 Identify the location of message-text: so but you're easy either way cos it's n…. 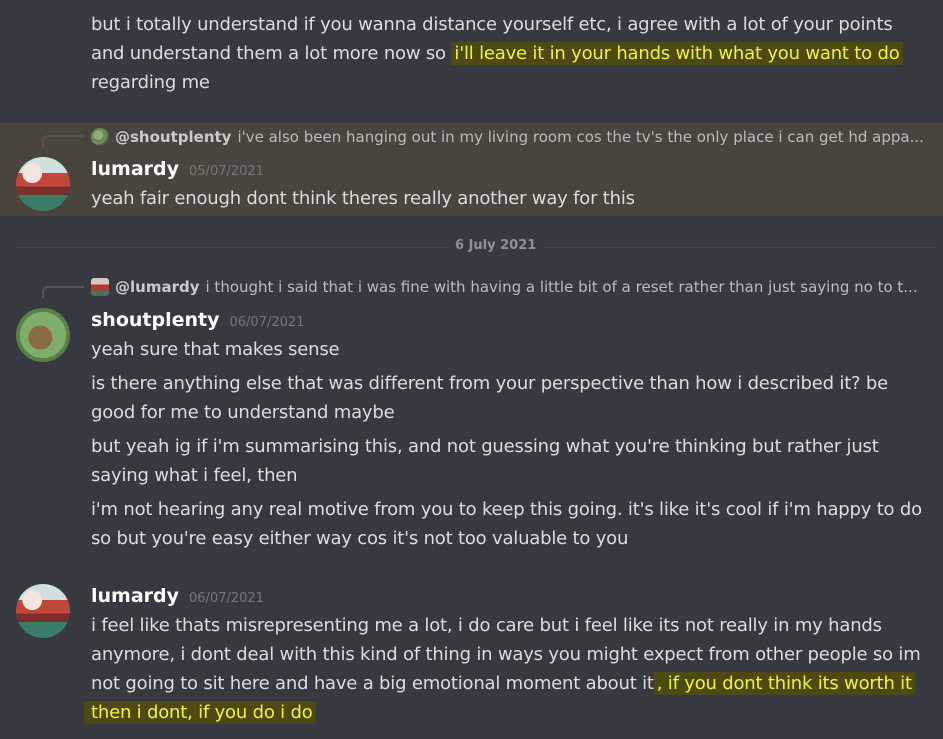
(360, 538).